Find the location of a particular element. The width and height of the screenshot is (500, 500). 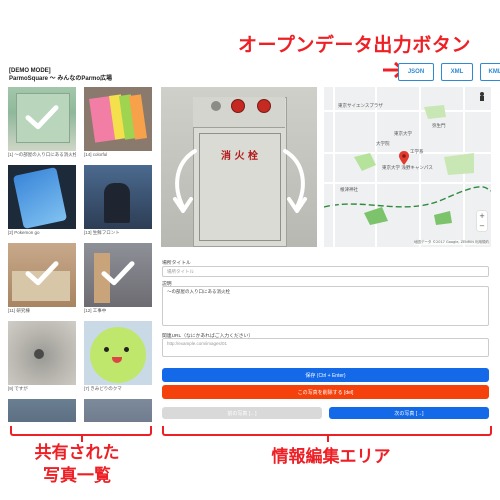

map-label: 東京大学 is located at coordinates (403, 134).